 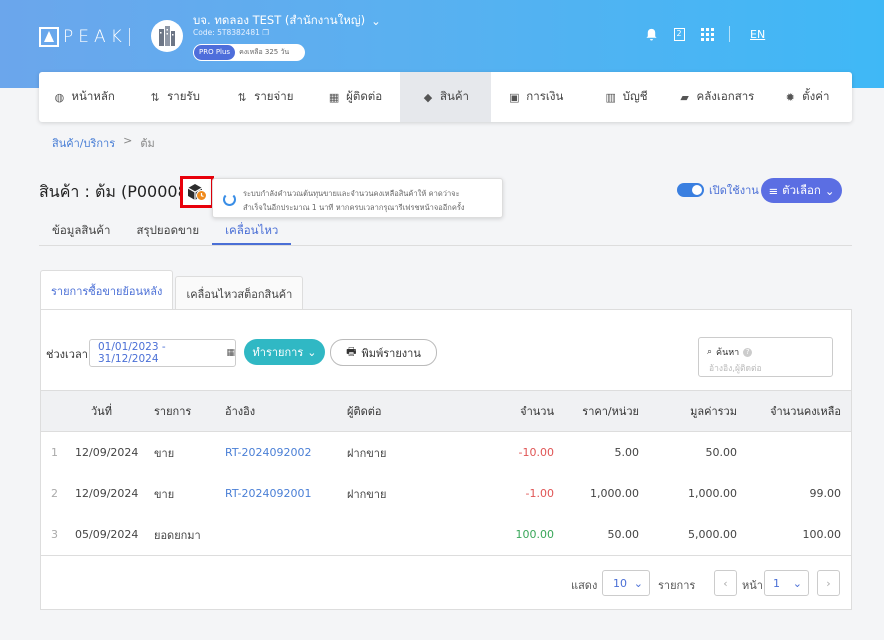 I want to click on cell-balance: 99.00, so click(x=825, y=493).